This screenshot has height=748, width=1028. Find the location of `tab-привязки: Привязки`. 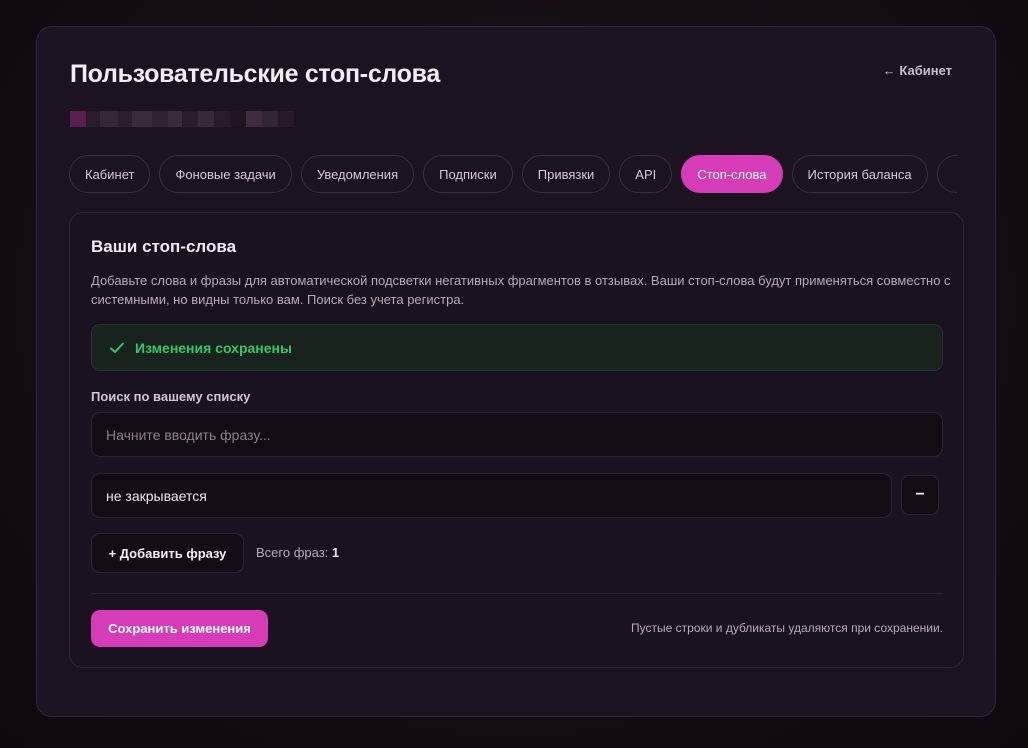

tab-привязки: Привязки is located at coordinates (566, 174).